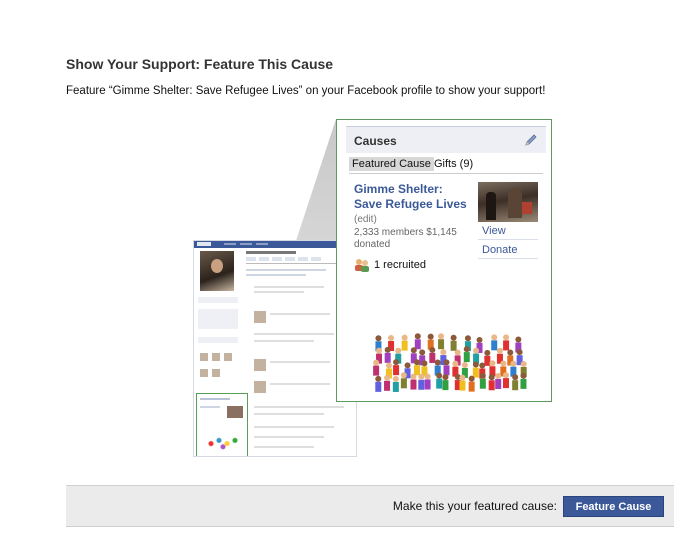  I want to click on profile-photo, so click(217, 271).